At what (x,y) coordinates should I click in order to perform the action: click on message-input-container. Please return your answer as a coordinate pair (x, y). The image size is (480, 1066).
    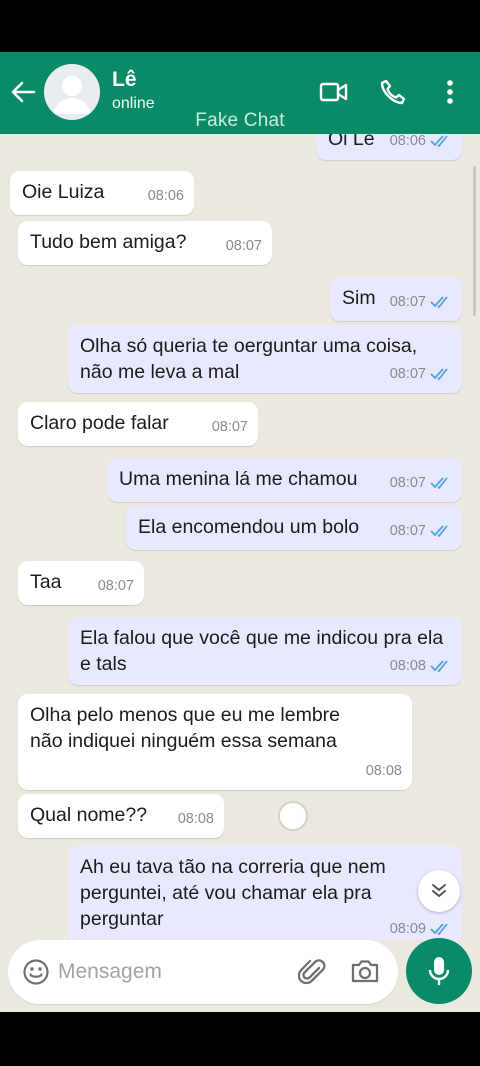
    Looking at the image, I should click on (203, 972).